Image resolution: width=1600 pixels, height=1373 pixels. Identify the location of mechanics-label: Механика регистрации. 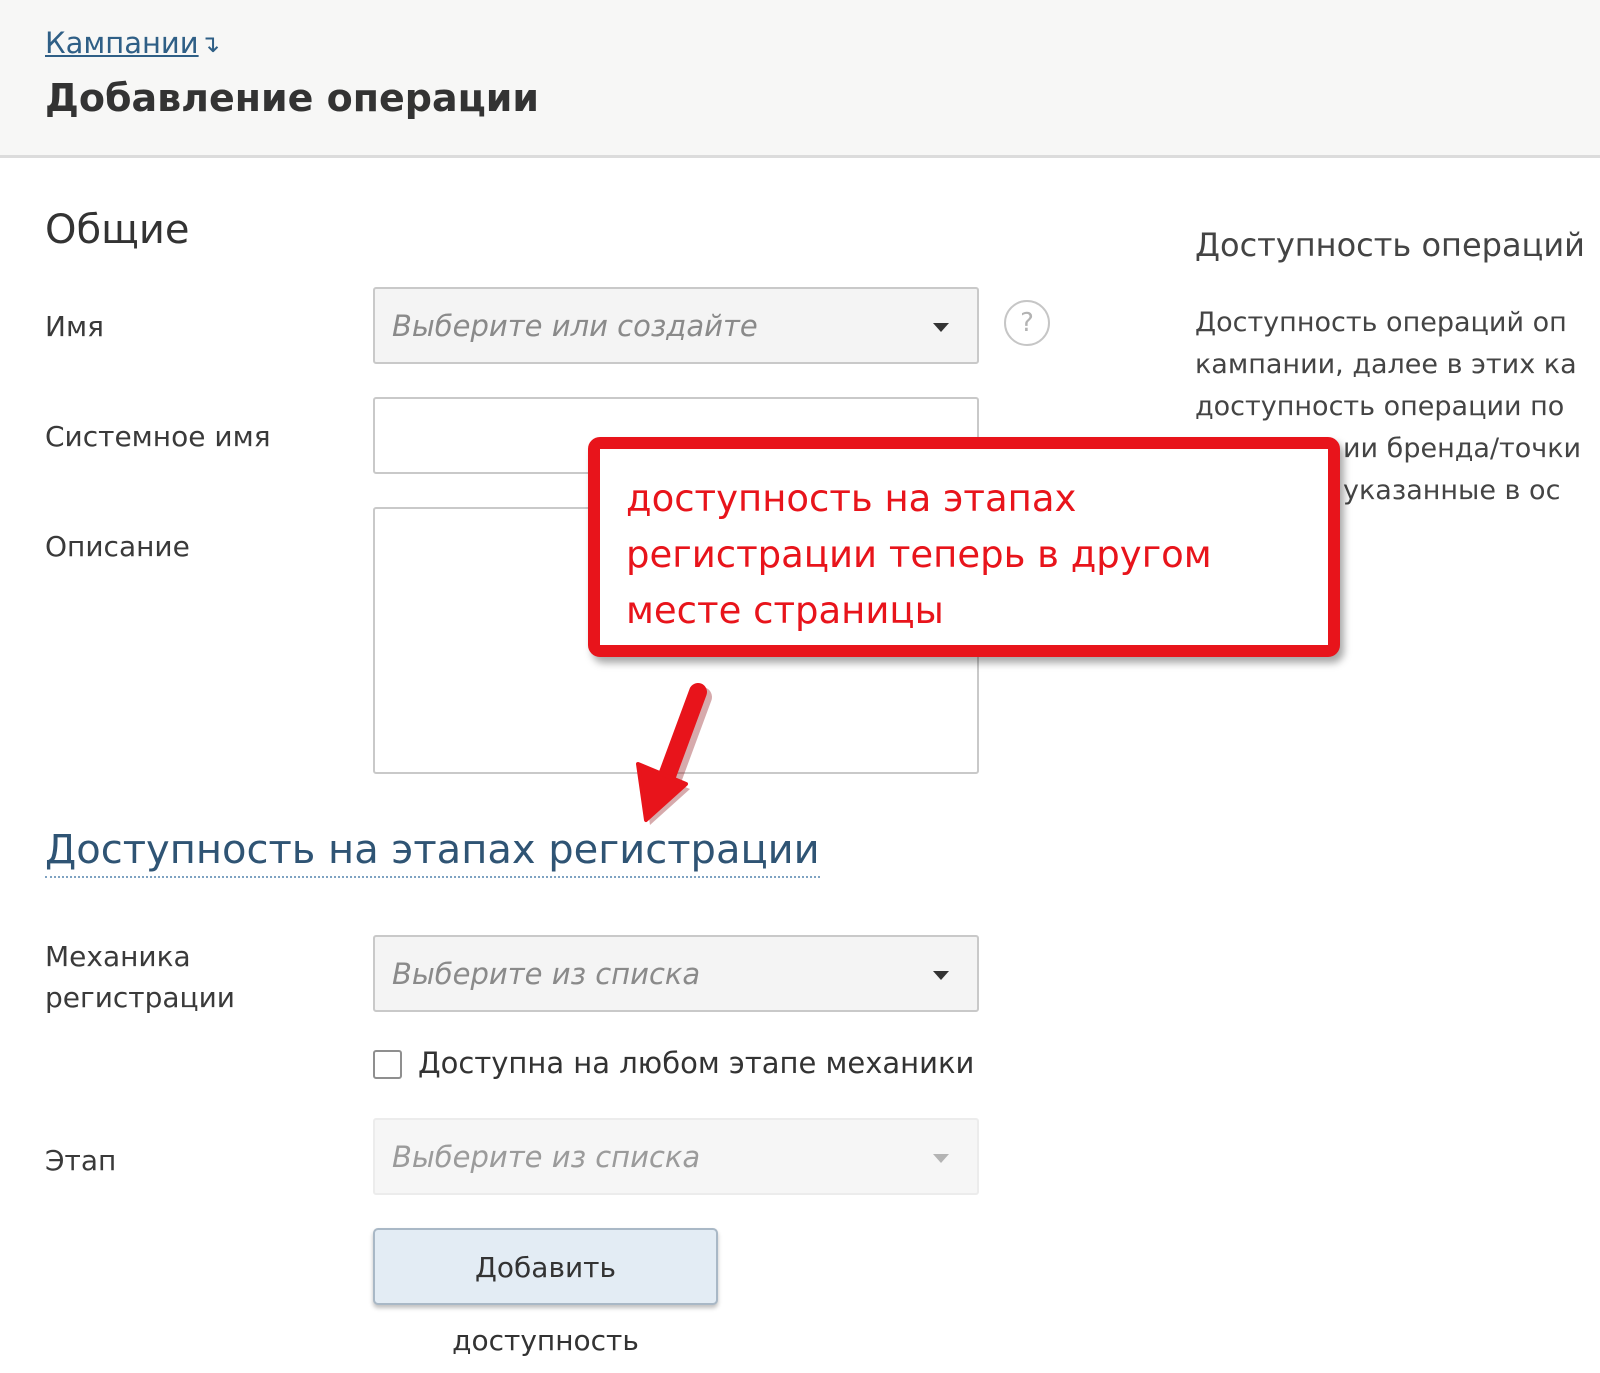
(140, 977).